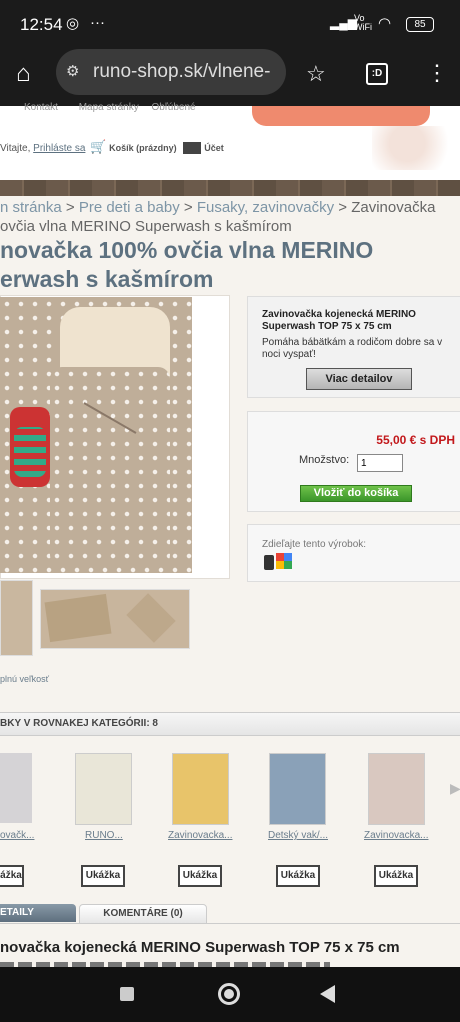 This screenshot has width=460, height=1022. What do you see at coordinates (79, 723) in the screenshot?
I see `related-header-label: BKY V ROVNAKEJ KATEGÓRII: 8` at bounding box center [79, 723].